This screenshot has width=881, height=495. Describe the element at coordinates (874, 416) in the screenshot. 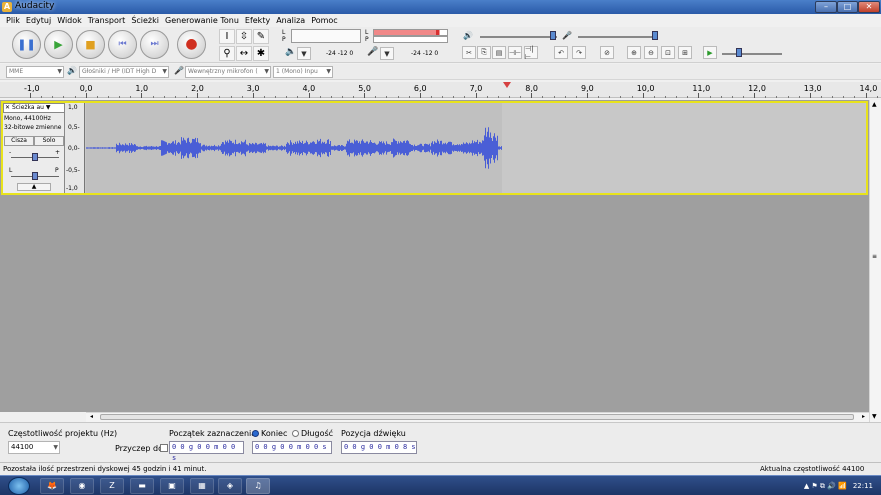

I see `scroll-down-icon: ▼` at that location.